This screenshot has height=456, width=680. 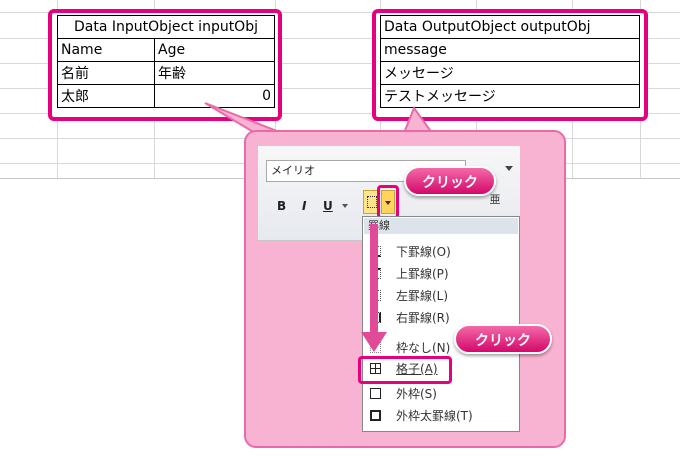 I want to click on click-callout-menu: クリック, so click(x=503, y=339).